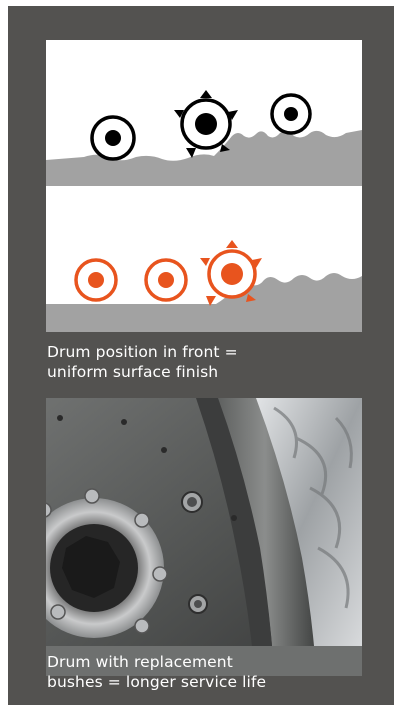 This screenshot has height=708, width=402. What do you see at coordinates (140, 662) in the screenshot?
I see `caption-line: Drum with replacement` at bounding box center [140, 662].